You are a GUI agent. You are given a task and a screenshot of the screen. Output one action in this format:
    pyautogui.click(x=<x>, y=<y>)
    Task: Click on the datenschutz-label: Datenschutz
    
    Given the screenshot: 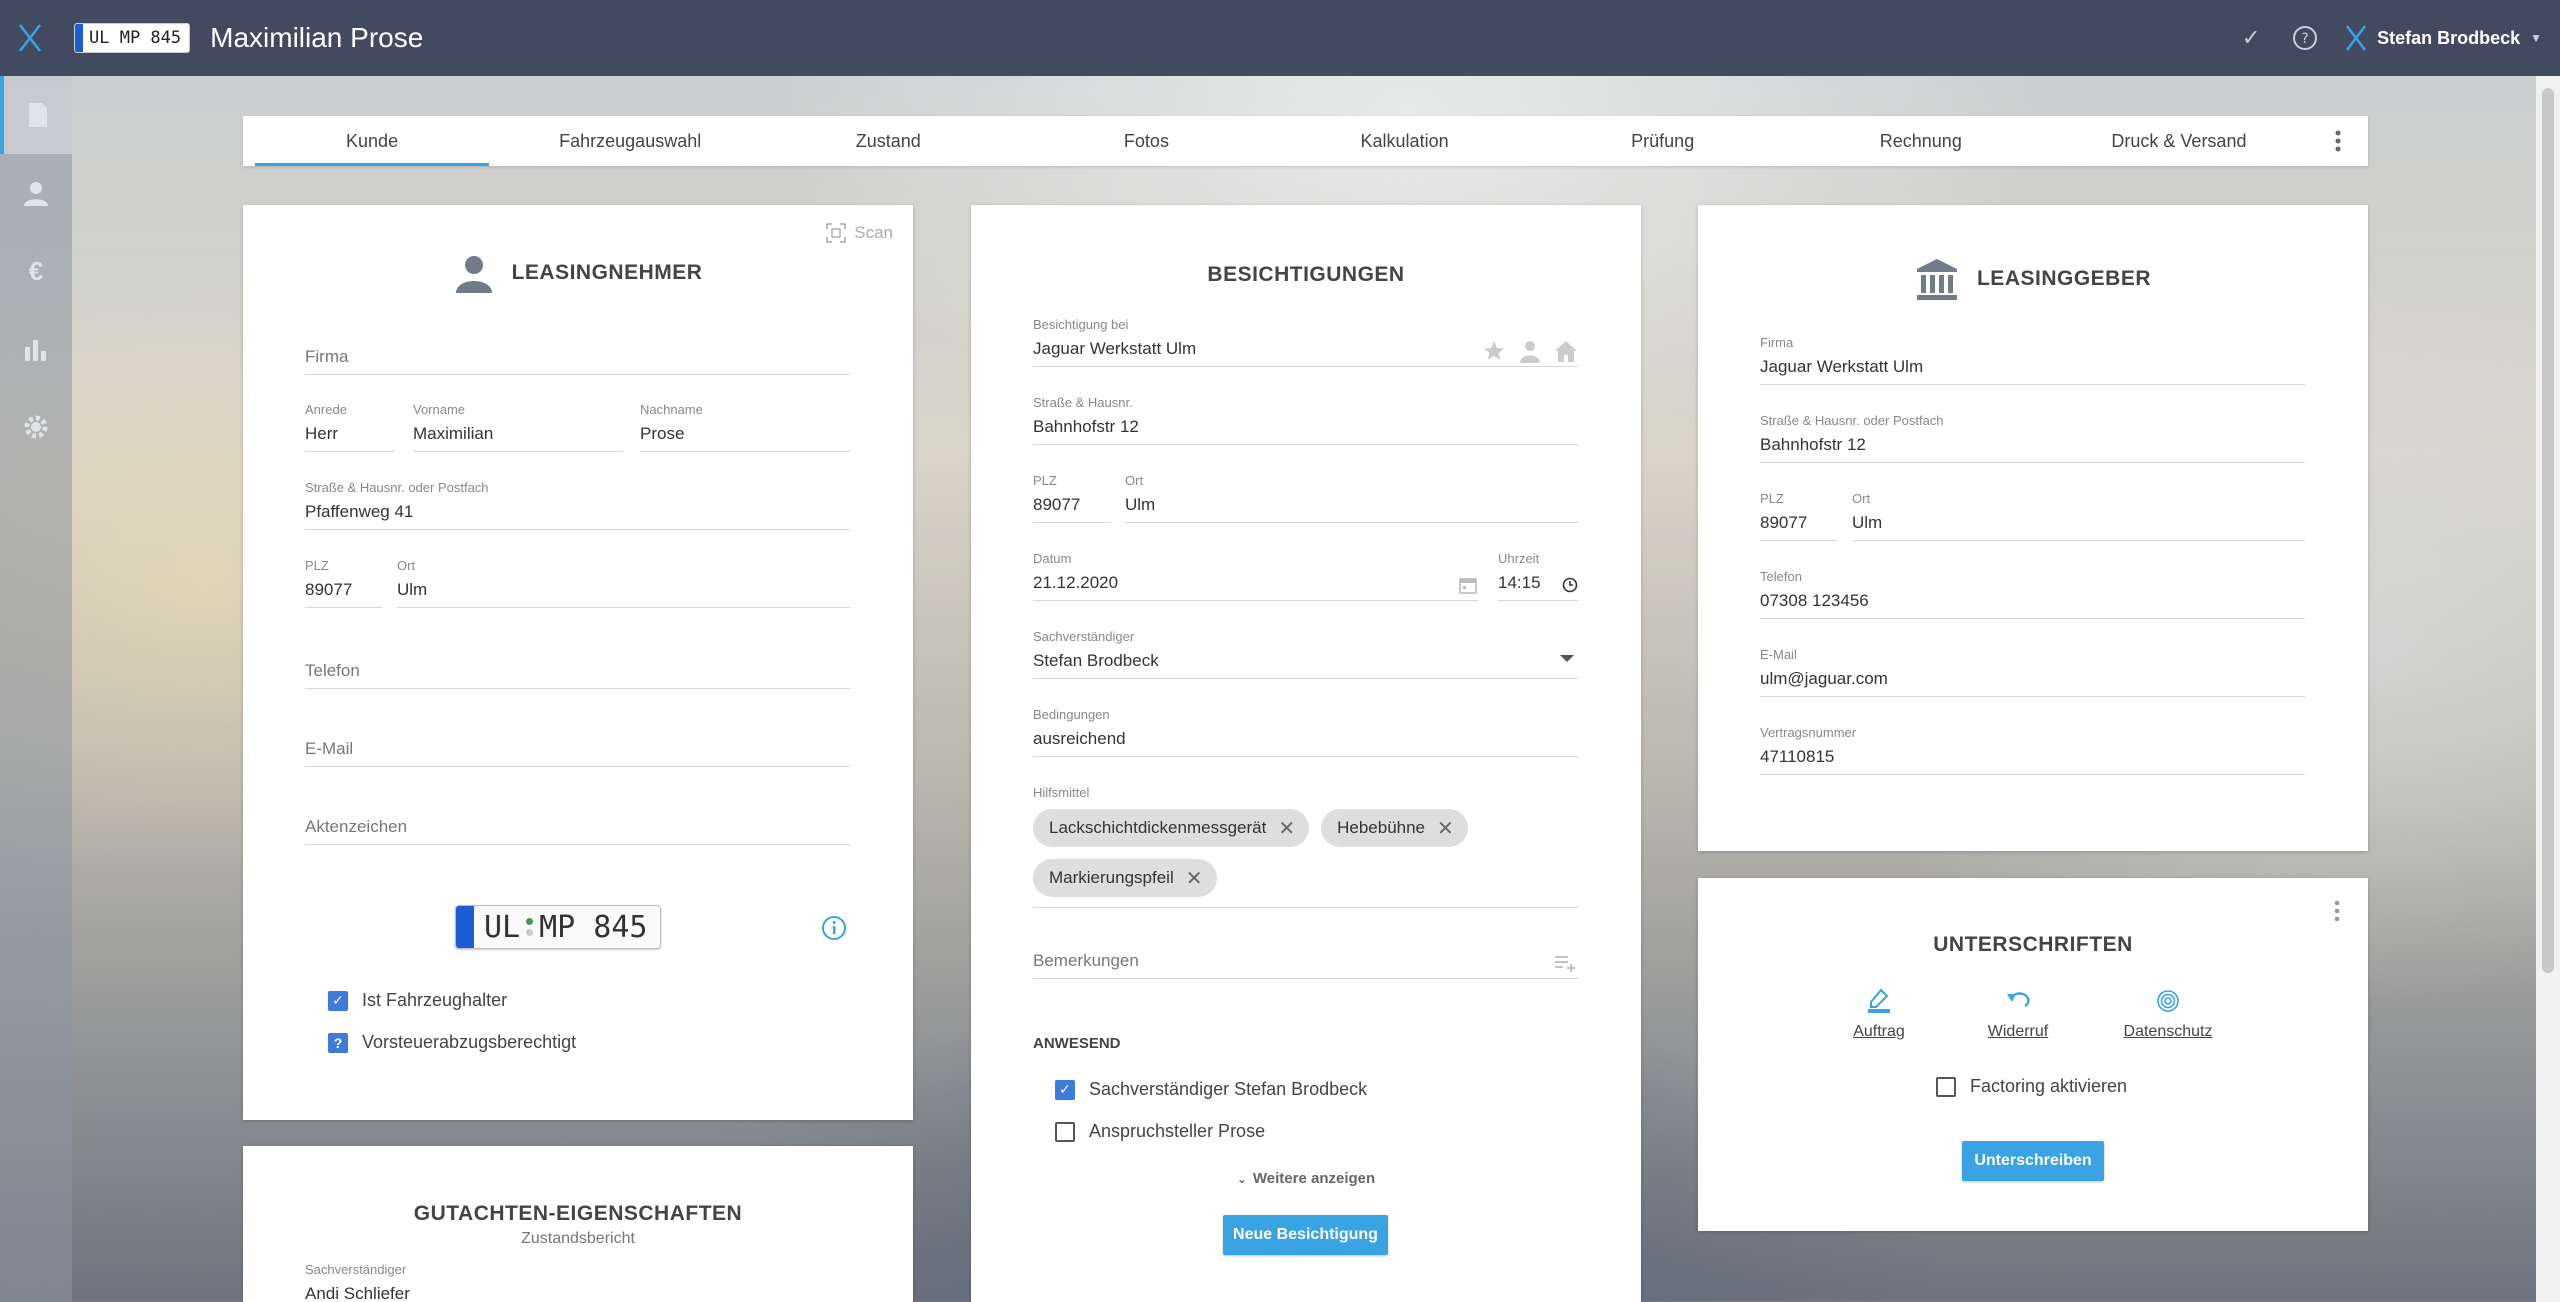 What is the action you would take?
    pyautogui.click(x=2168, y=1032)
    